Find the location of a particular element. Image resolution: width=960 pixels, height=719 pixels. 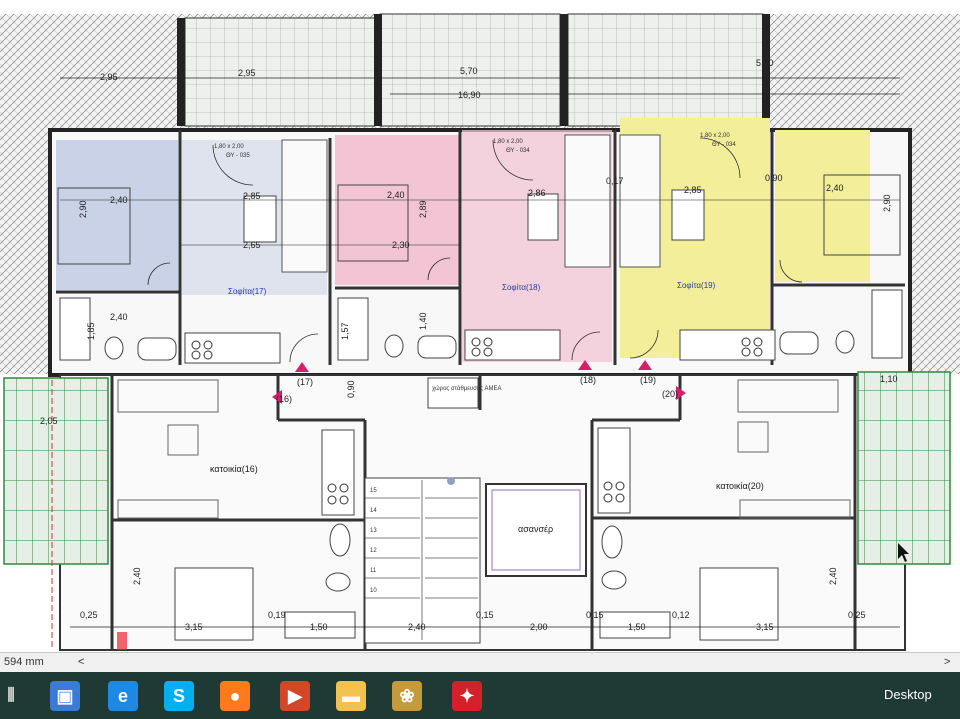

dim-18-e: 1,57 is located at coordinates (345, 331).